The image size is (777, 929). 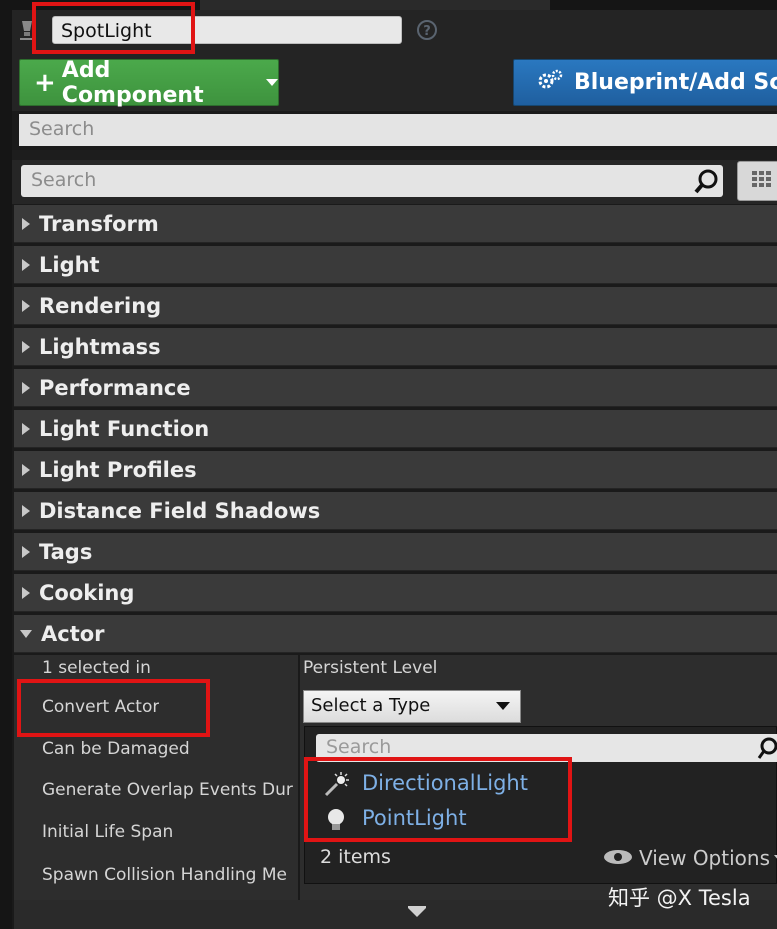 I want to click on blueprint-button: Blueprint/Add Sc, so click(x=645, y=82).